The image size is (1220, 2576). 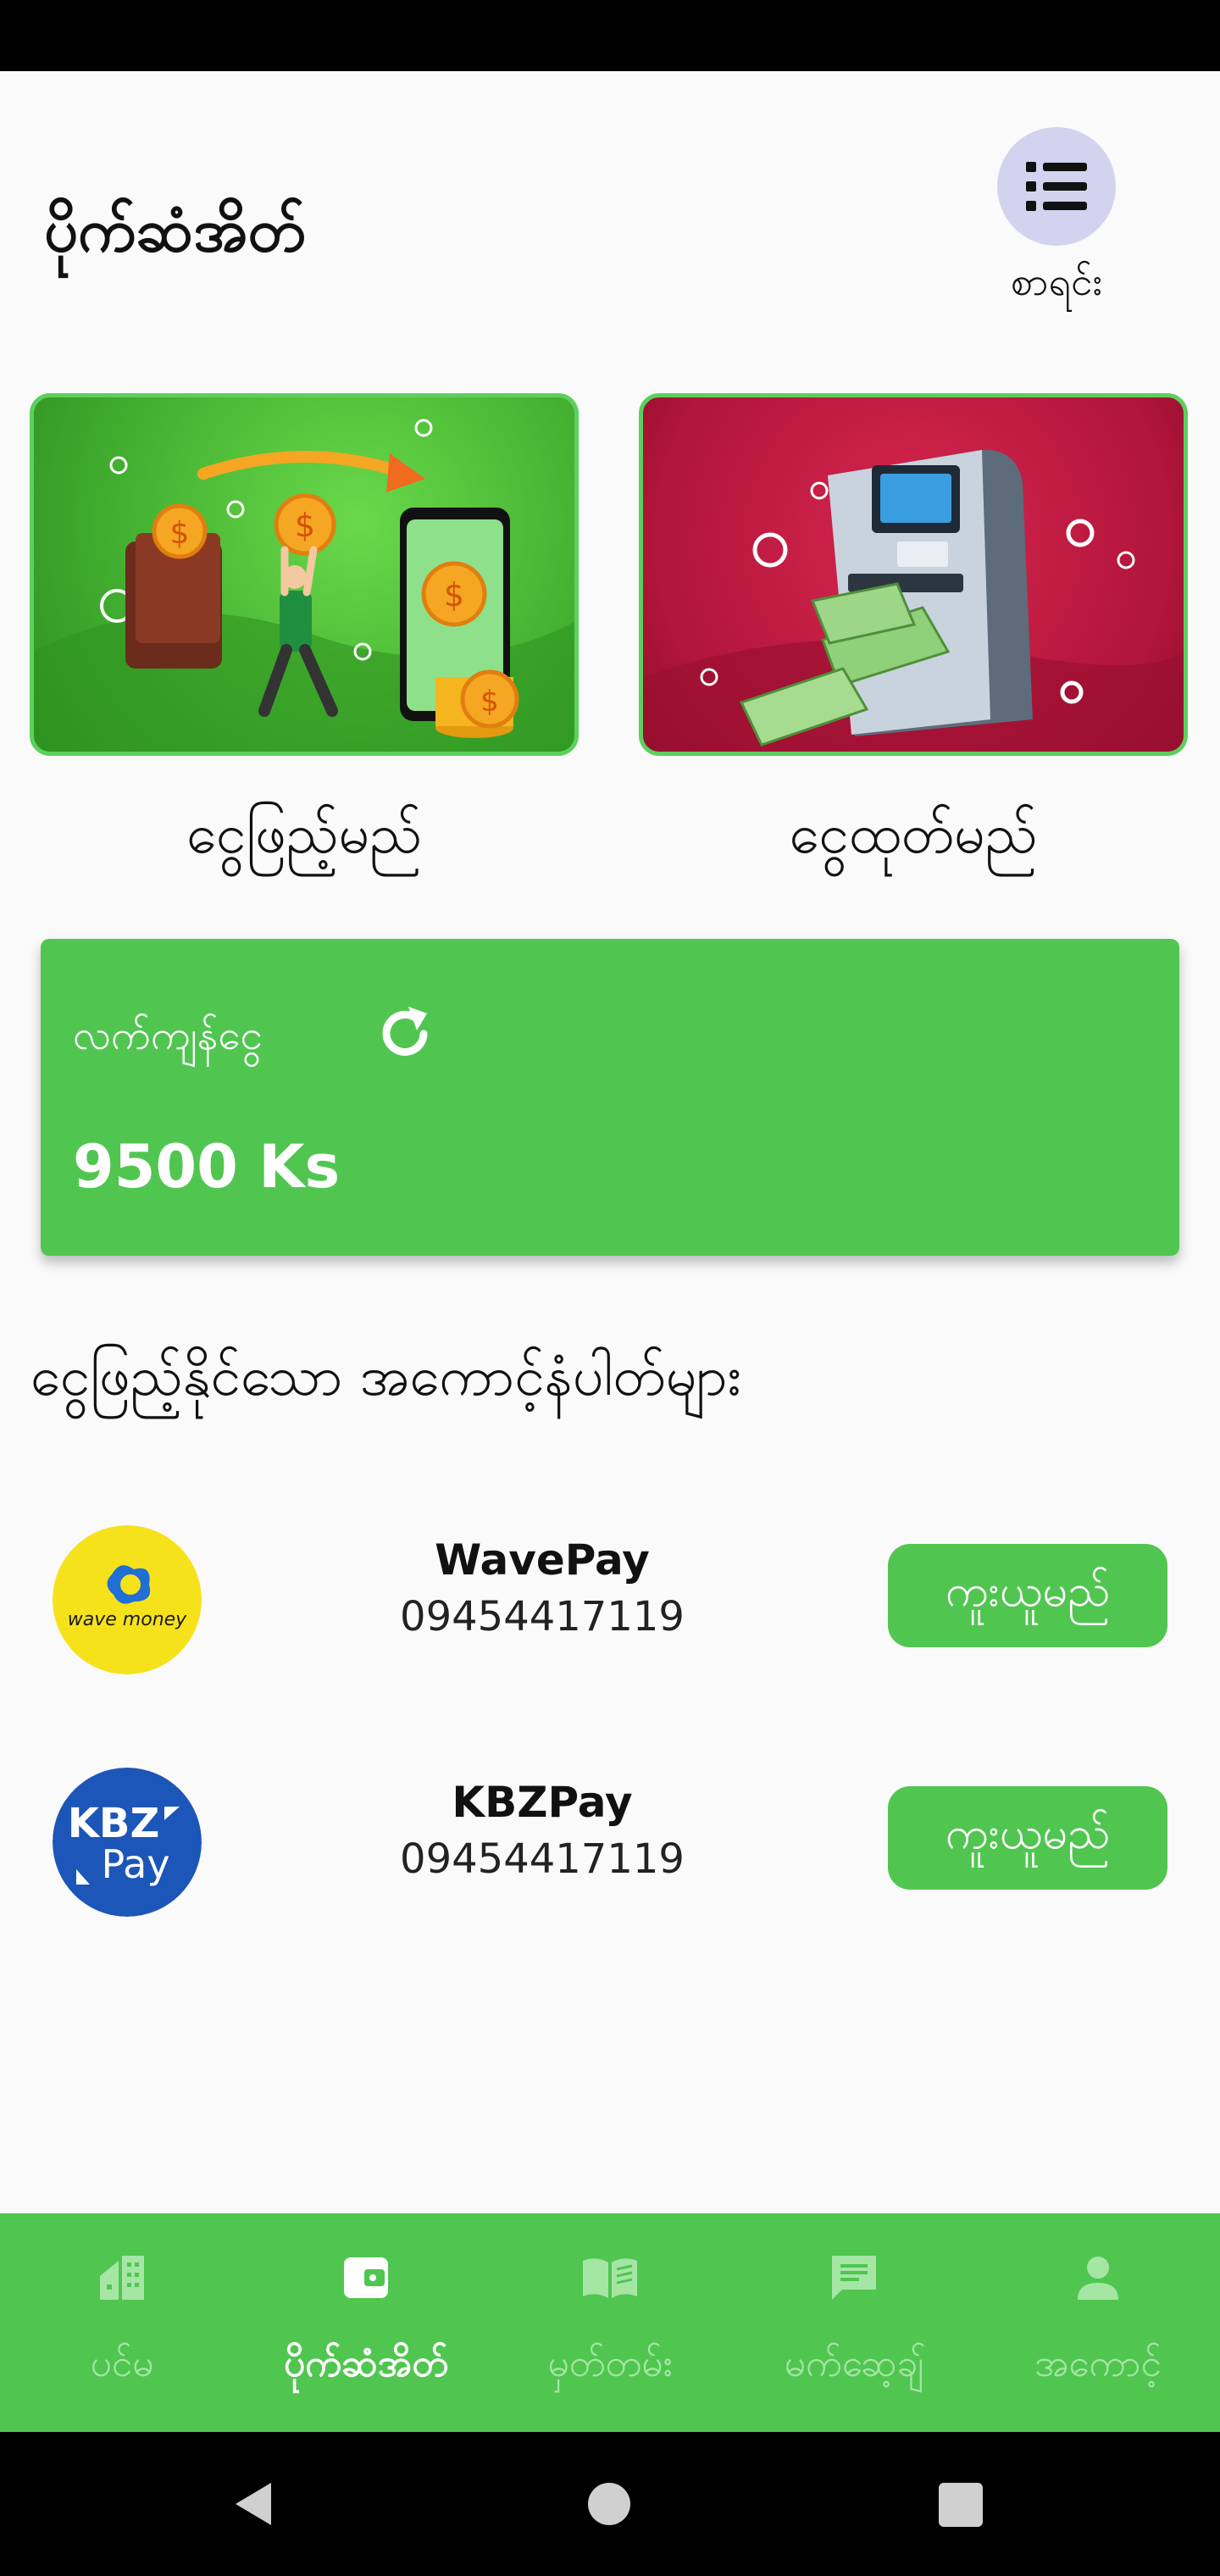 What do you see at coordinates (366, 2279) in the screenshot?
I see `wallet-icon` at bounding box center [366, 2279].